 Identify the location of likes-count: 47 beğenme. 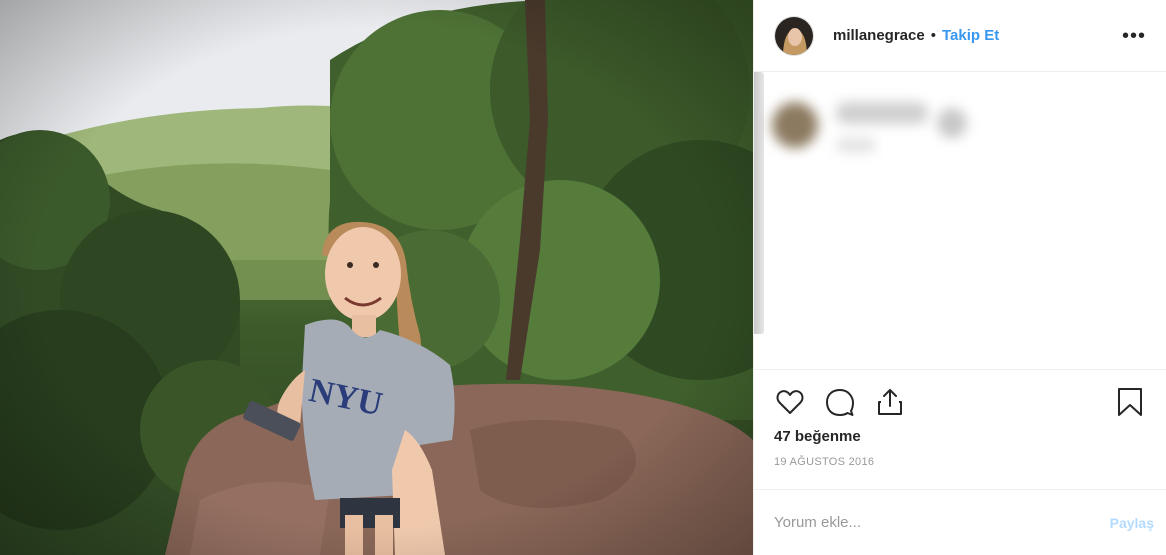
(960, 436).